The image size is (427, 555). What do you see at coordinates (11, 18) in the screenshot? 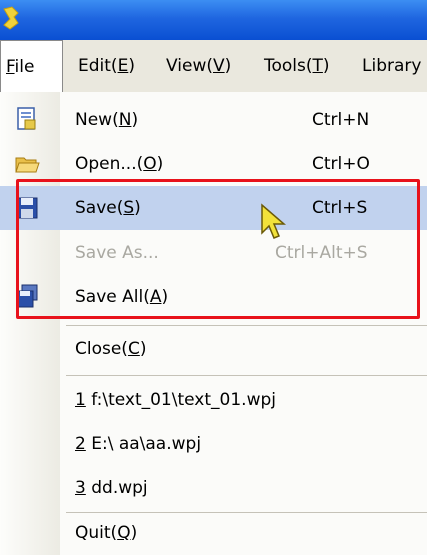
I see `app-icon` at bounding box center [11, 18].